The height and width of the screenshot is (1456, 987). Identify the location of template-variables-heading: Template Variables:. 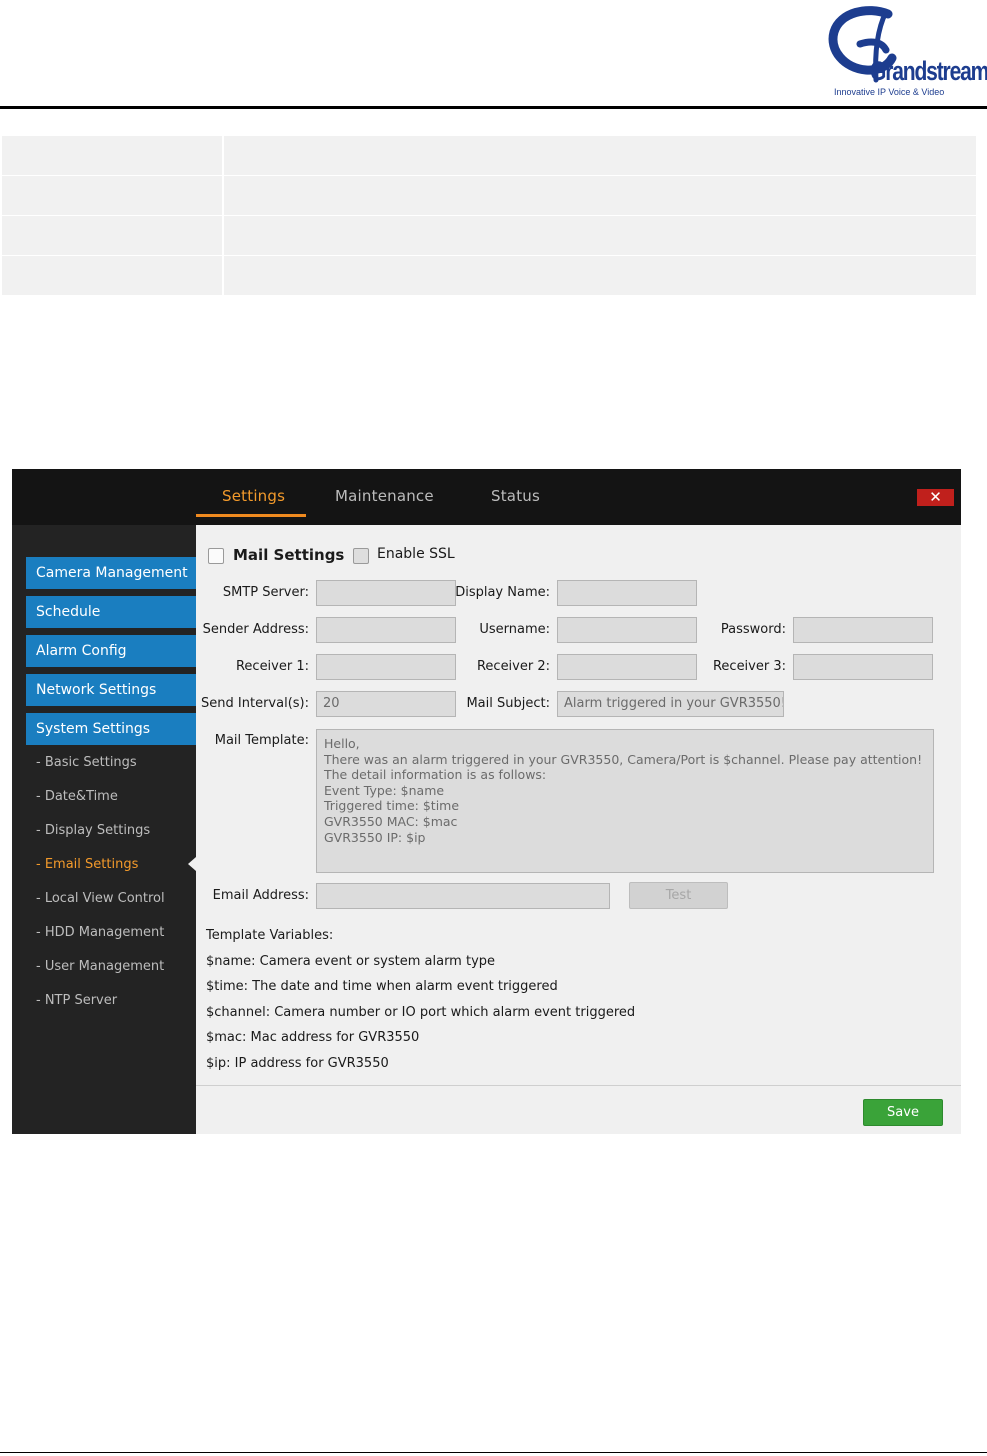
(270, 935).